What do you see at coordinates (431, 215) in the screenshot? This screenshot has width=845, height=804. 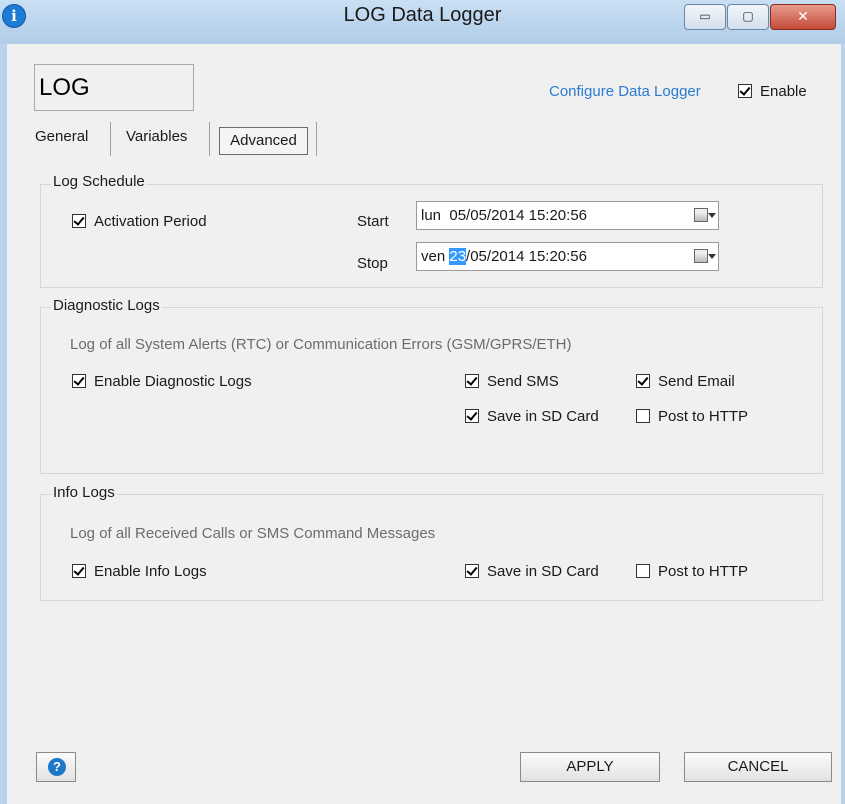 I see `start-day: lun` at bounding box center [431, 215].